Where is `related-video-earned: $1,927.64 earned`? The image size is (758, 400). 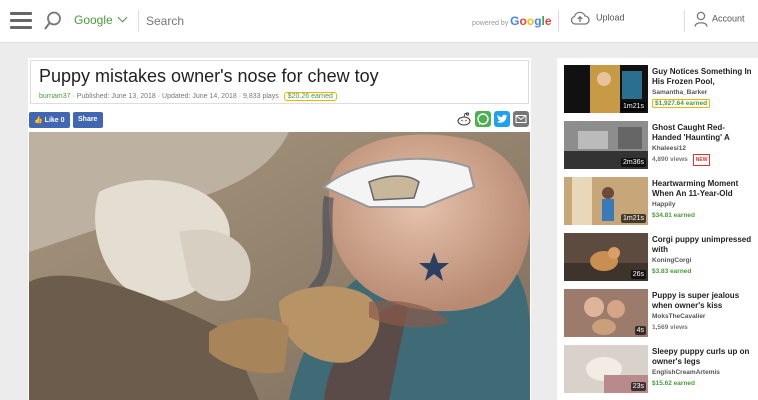
related-video-earned: $1,927.64 earned is located at coordinates (681, 103).